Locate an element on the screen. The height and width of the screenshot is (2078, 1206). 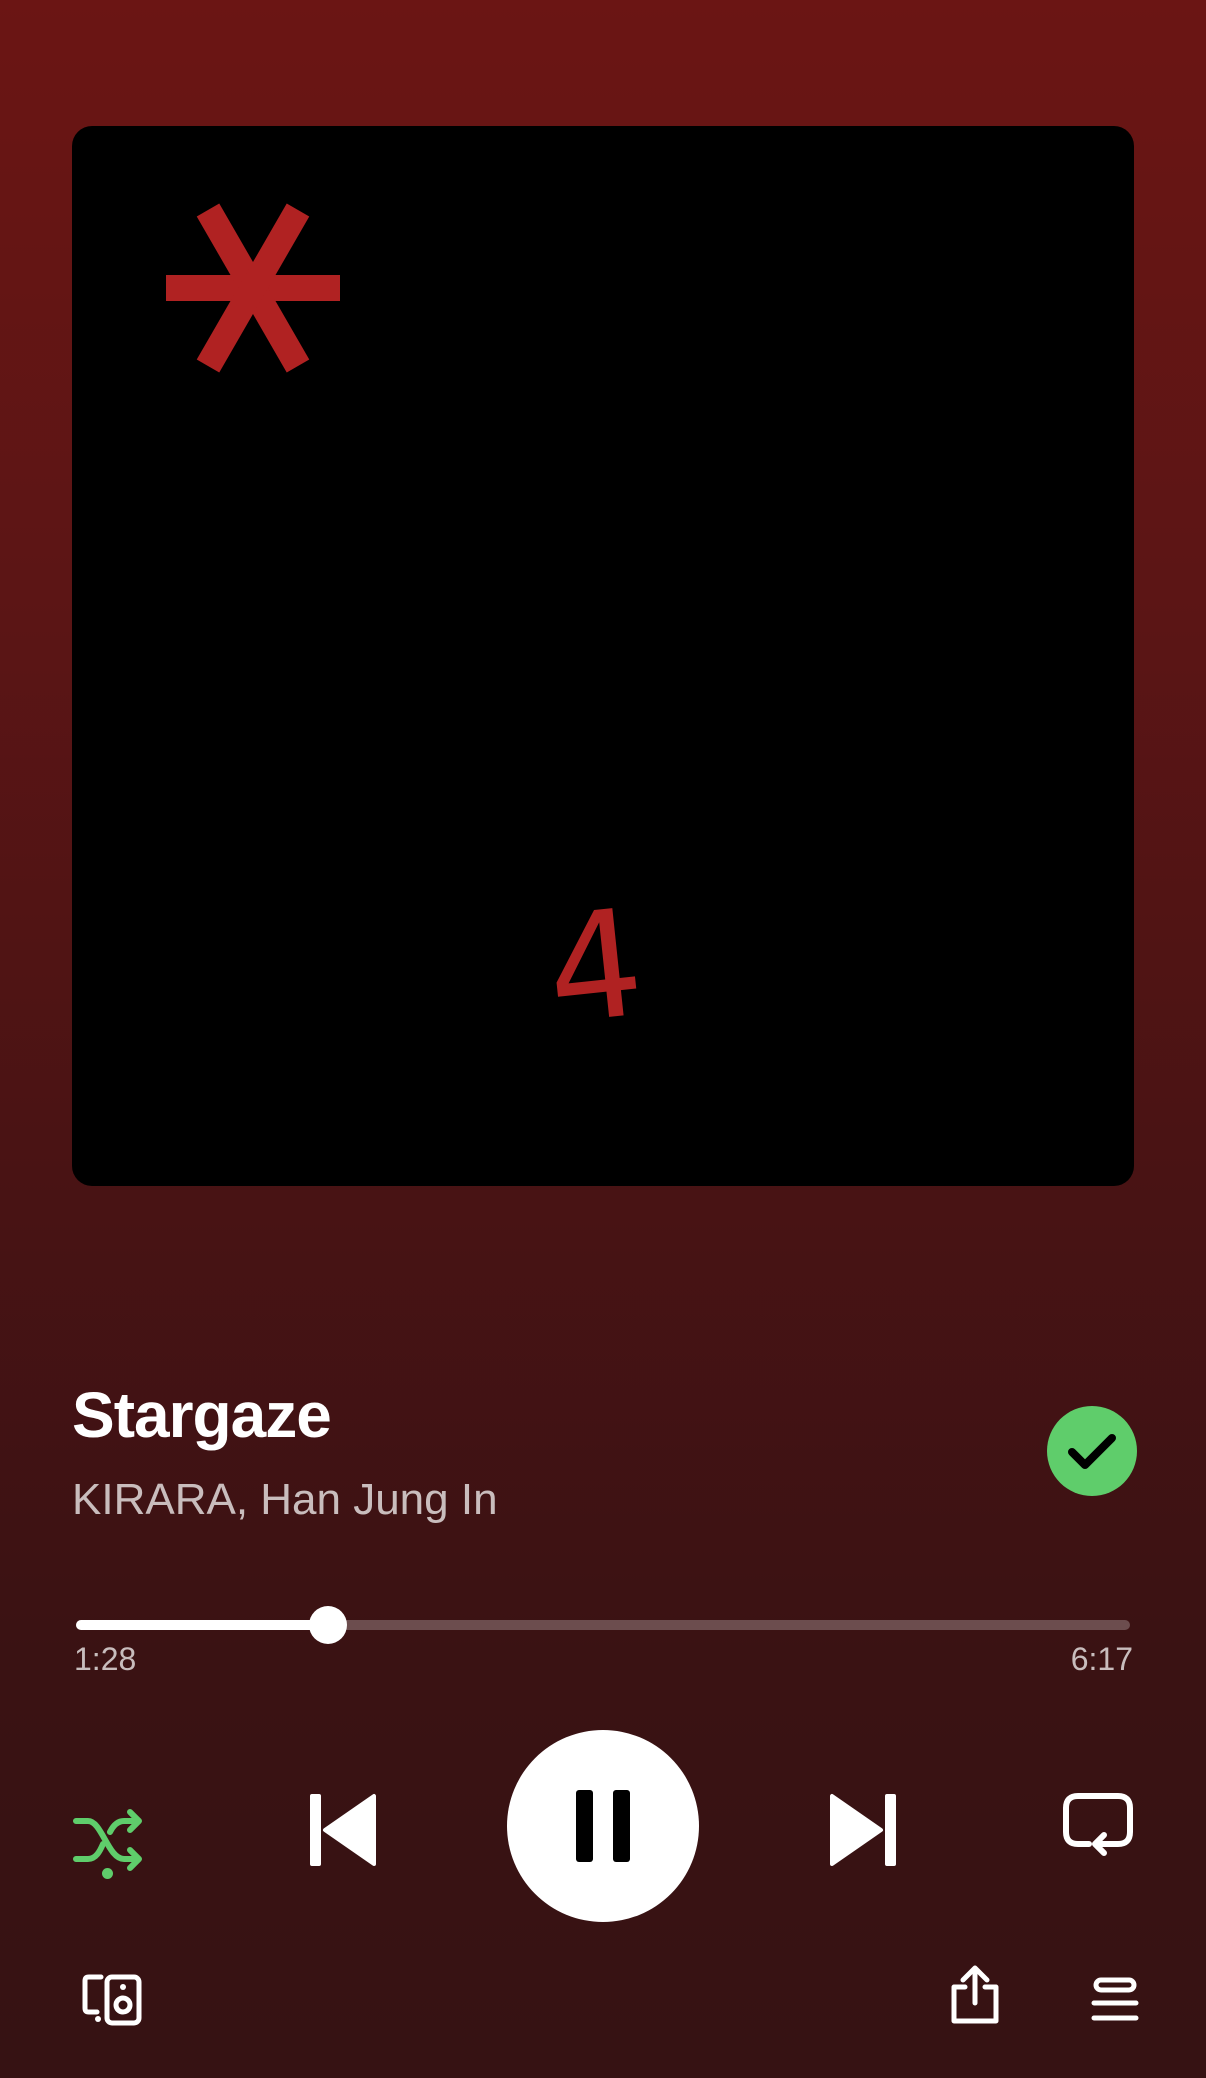
total-time: 6:17 is located at coordinates (1101, 1659).